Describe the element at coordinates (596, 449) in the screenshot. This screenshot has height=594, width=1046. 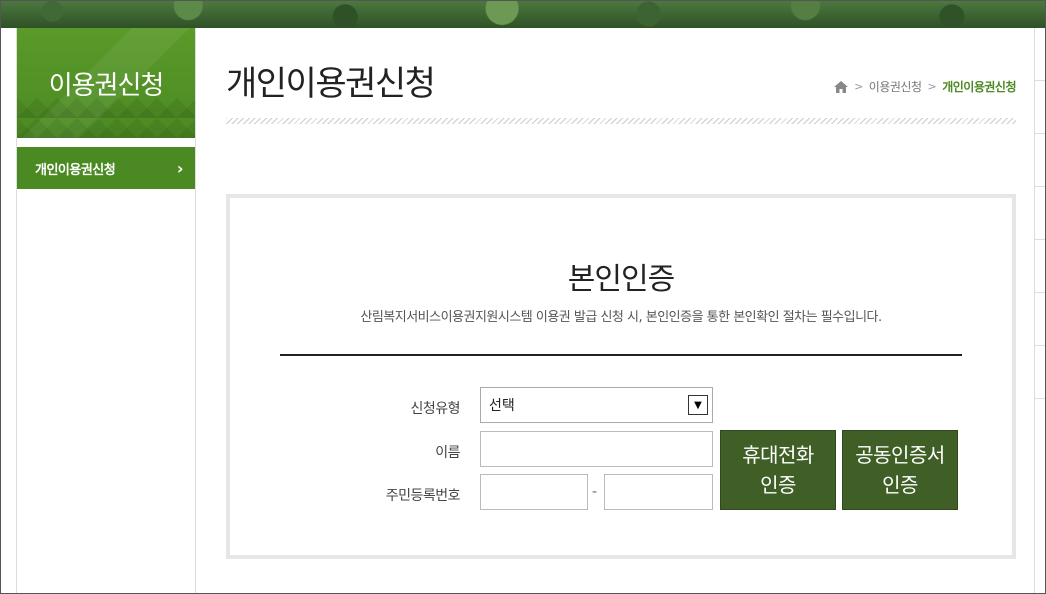
I see `name-input` at that location.